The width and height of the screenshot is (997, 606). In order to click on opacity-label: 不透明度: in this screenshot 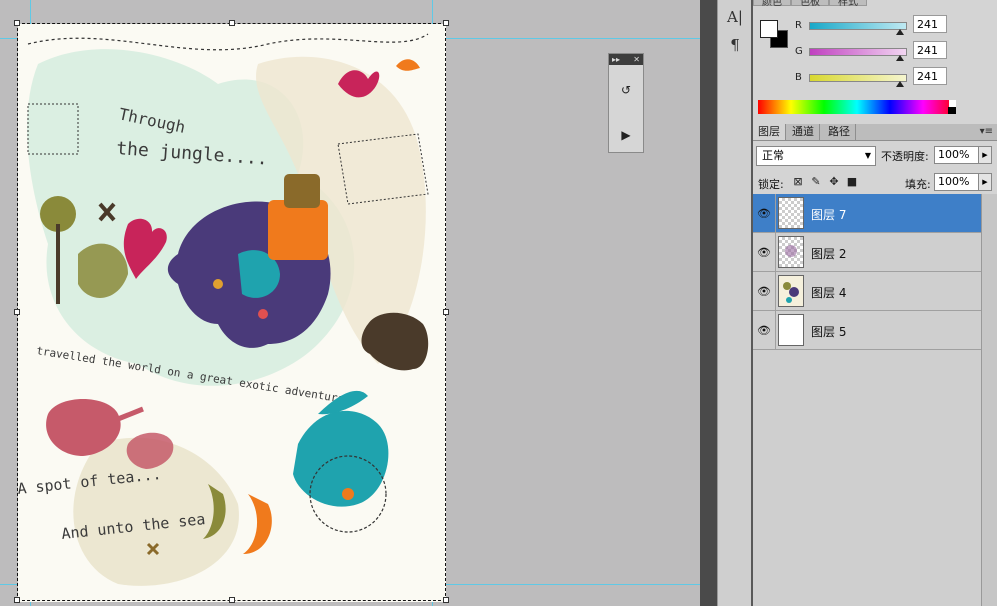, I will do `click(905, 156)`.